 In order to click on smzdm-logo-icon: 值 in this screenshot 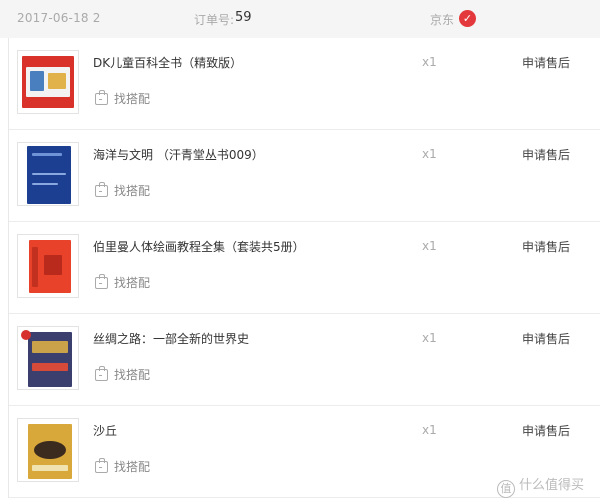, I will do `click(505, 489)`.